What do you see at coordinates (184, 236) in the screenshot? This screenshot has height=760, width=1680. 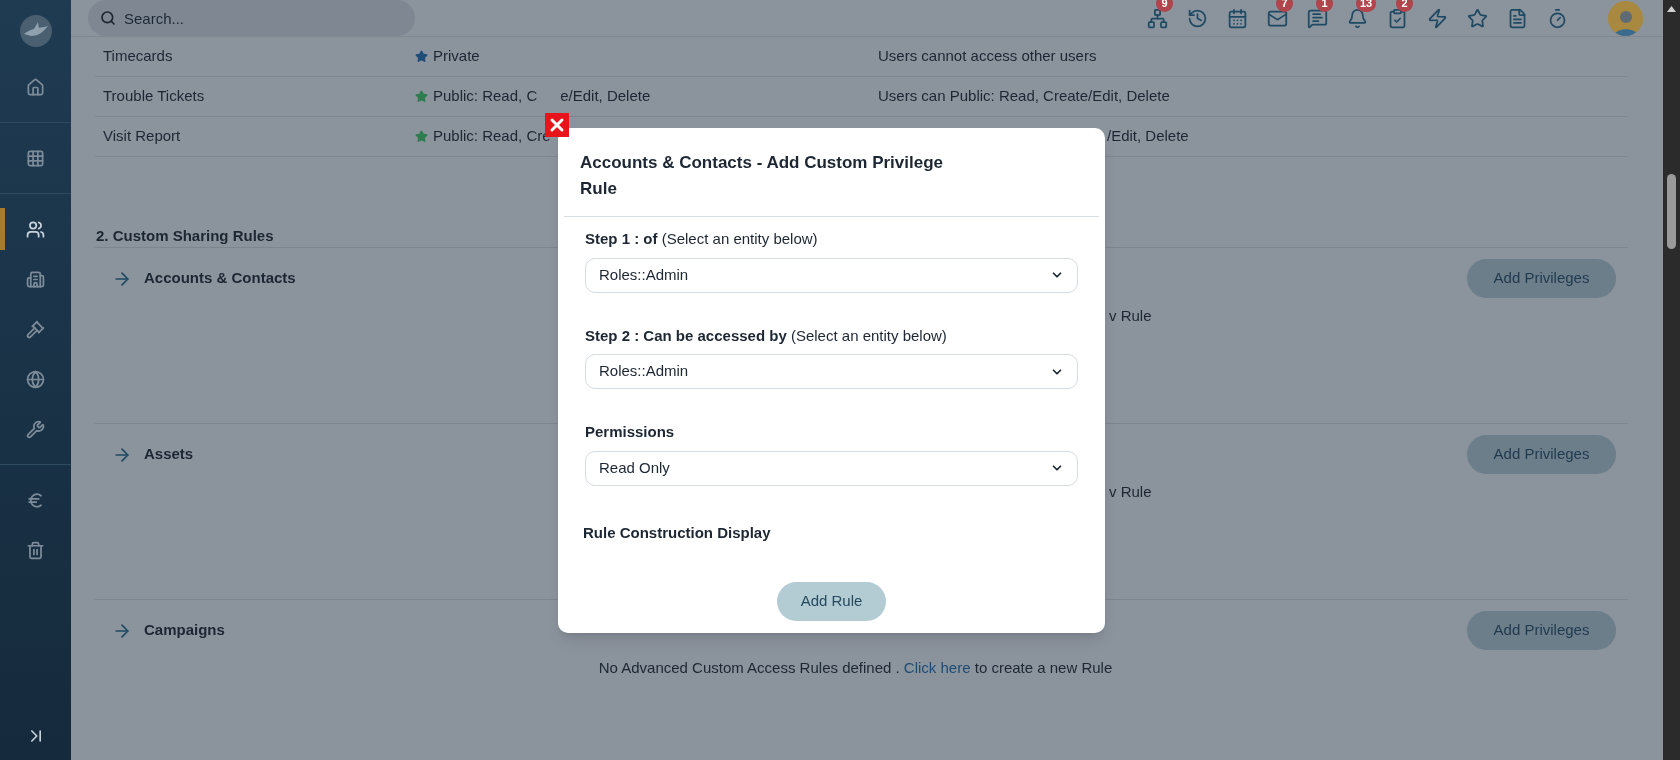 I see `section-heading: 2. Custom Sharing Rules` at bounding box center [184, 236].